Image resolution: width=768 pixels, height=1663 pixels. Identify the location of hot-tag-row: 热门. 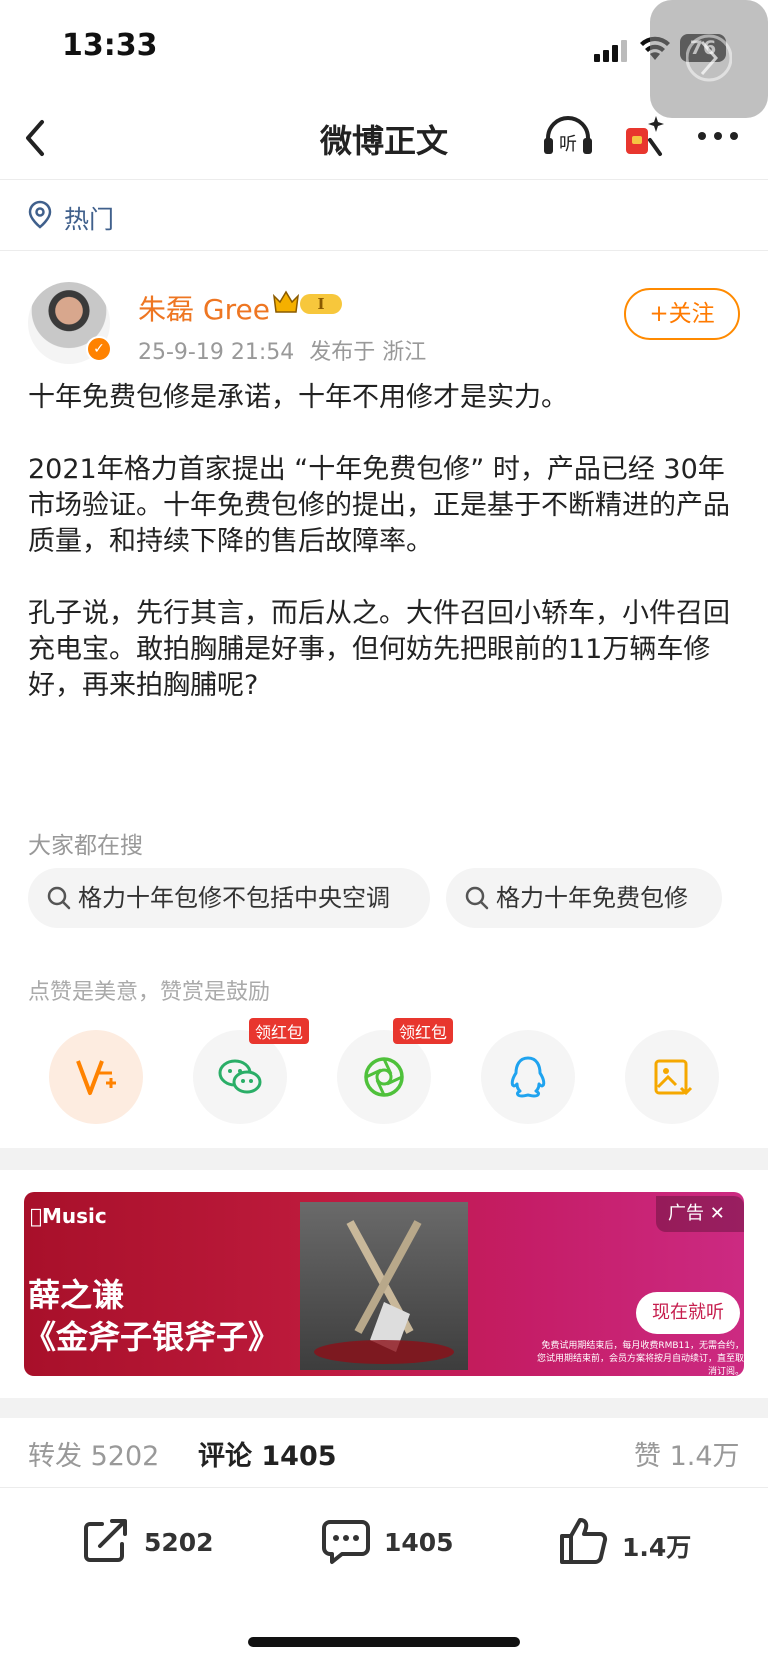
(384, 216).